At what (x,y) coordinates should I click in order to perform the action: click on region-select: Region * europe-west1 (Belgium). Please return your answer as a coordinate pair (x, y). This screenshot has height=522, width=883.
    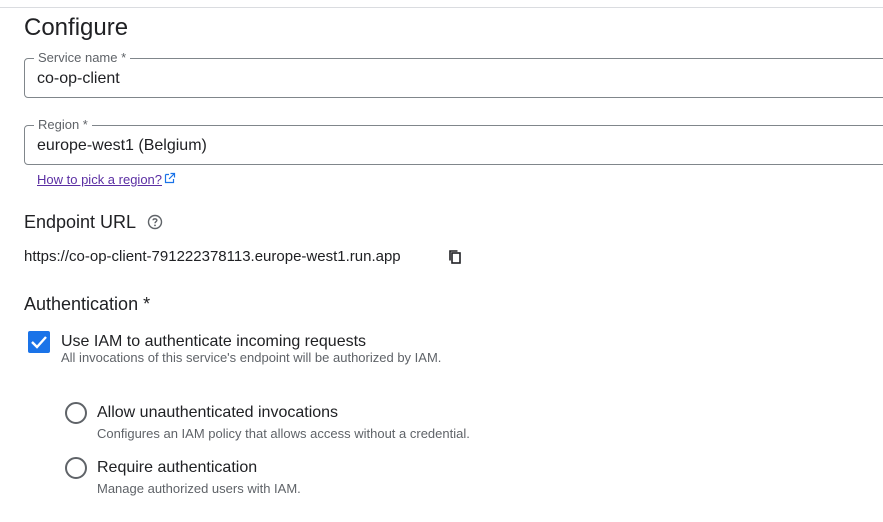
    Looking at the image, I should click on (453, 141).